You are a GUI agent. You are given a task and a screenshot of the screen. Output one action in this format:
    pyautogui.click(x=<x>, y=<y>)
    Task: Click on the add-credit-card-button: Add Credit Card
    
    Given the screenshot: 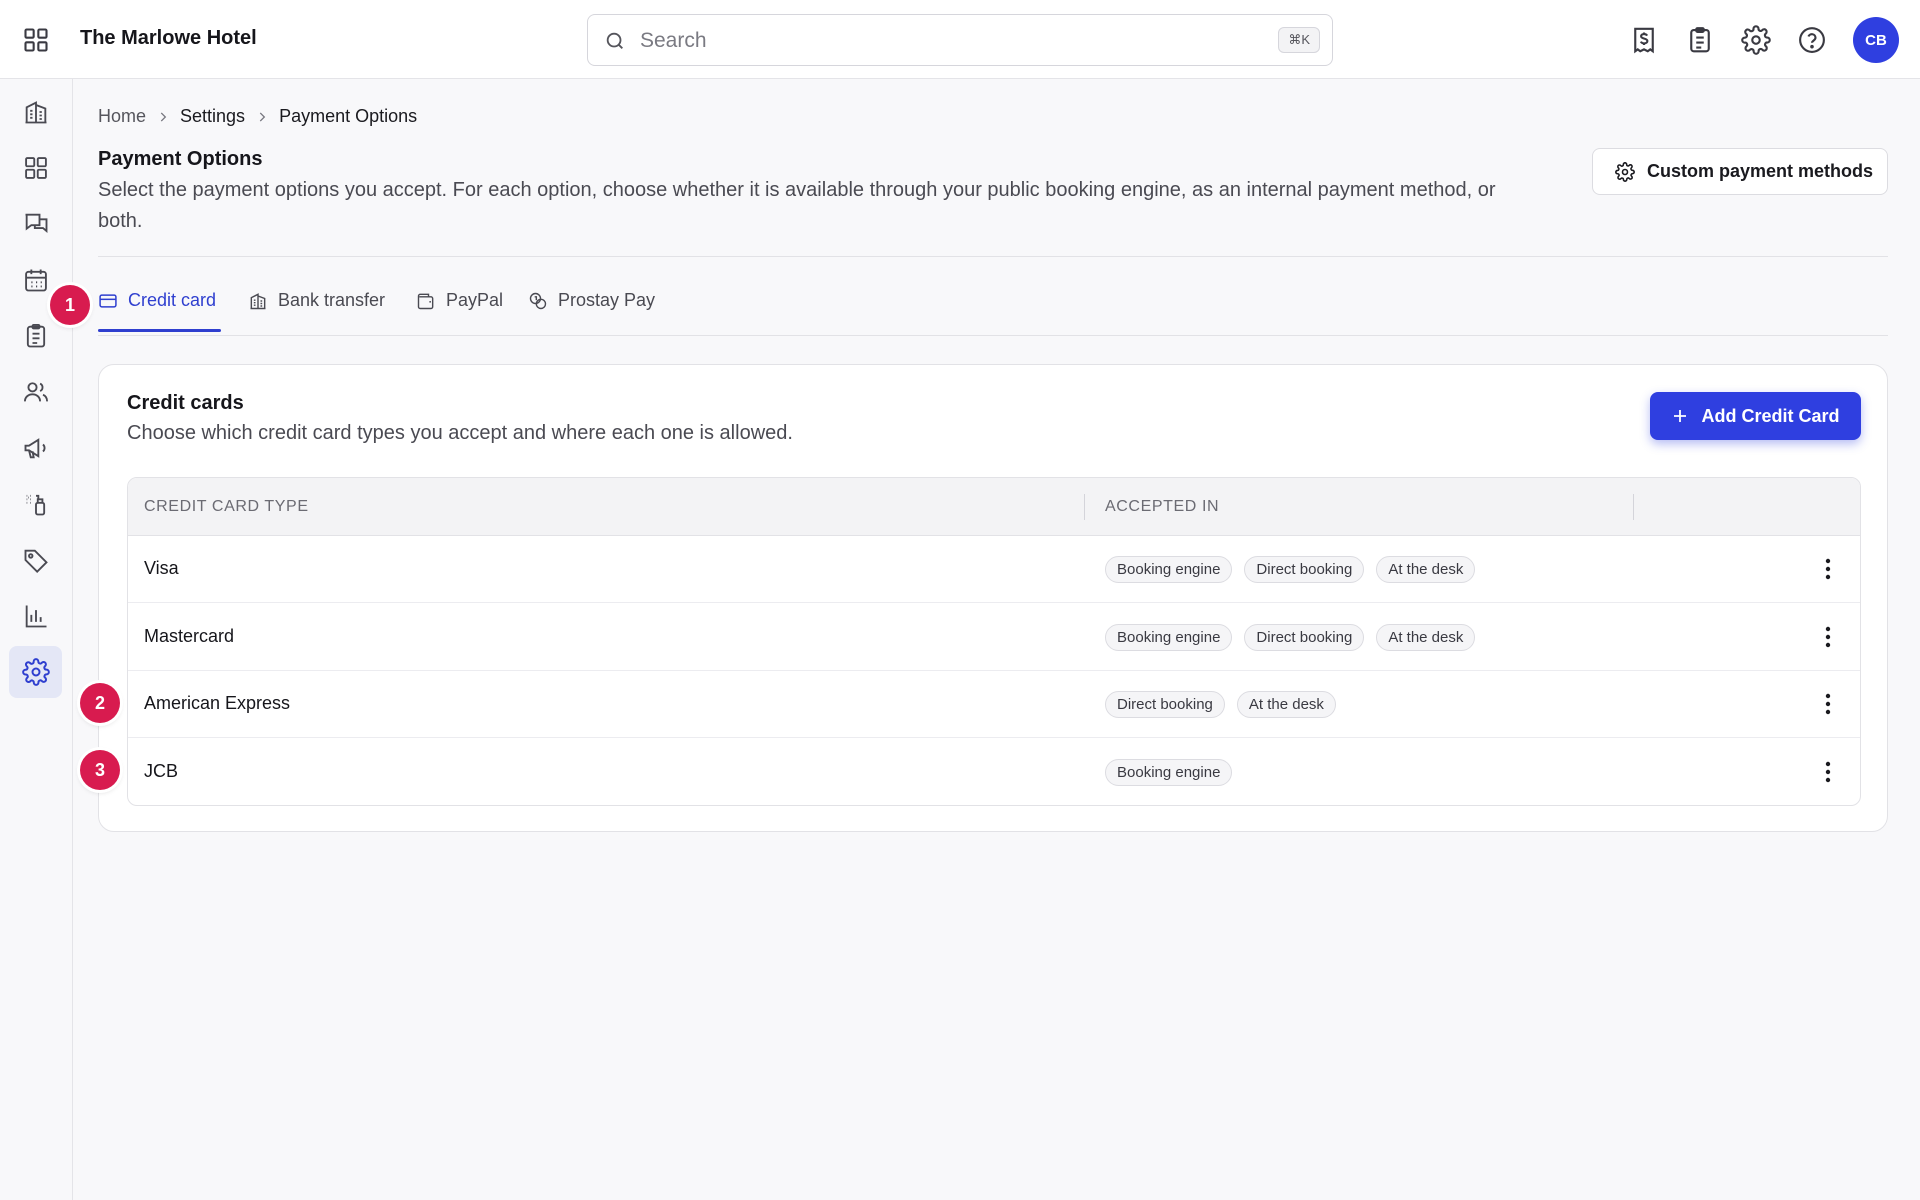 What is the action you would take?
    pyautogui.click(x=1755, y=416)
    